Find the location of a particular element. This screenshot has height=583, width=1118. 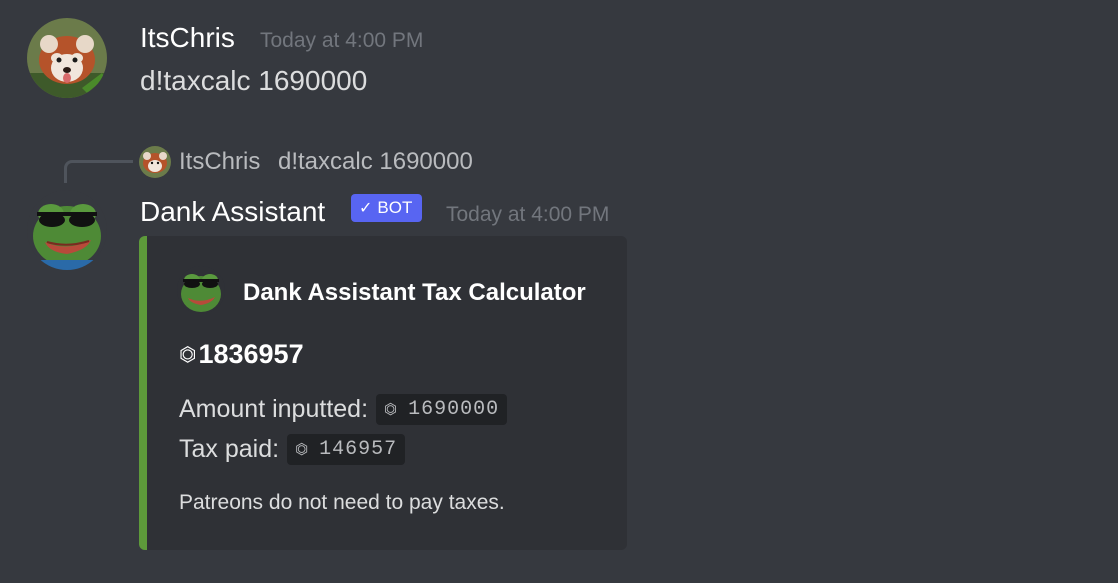

amount-value: 1690000 is located at coordinates (454, 409).